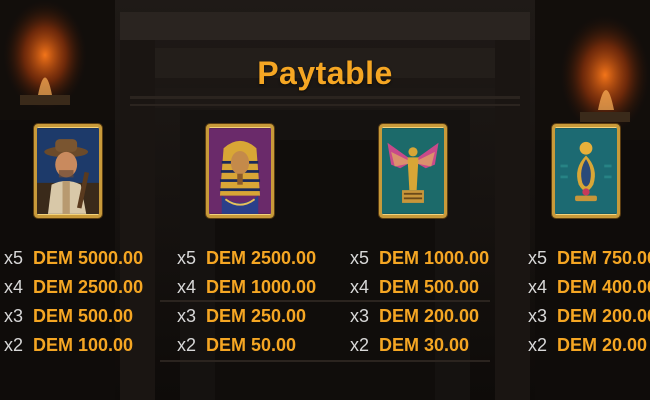 The width and height of the screenshot is (650, 400). I want to click on pay-row: x4 DEM 400.00, so click(589, 290).